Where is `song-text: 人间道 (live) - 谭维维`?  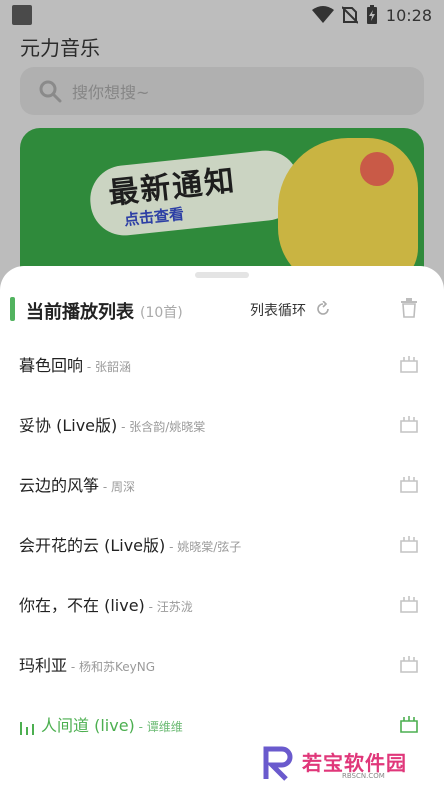 song-text: 人间道 (live) - 谭维维 is located at coordinates (101, 724).